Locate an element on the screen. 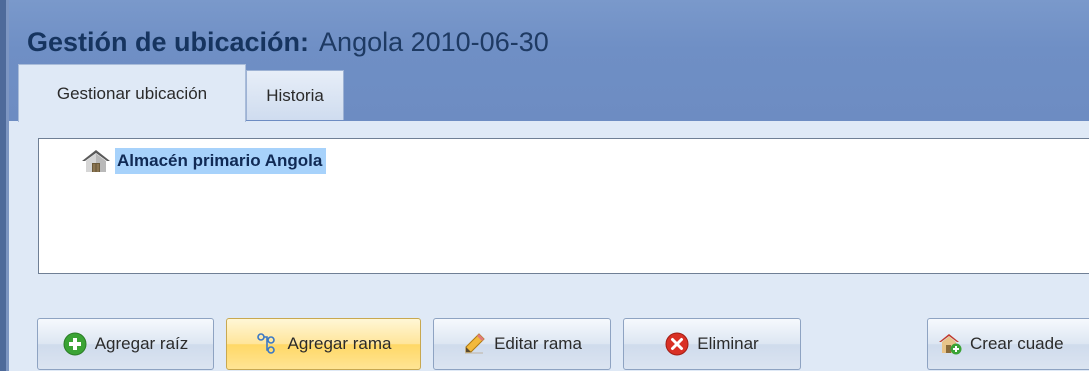 The height and width of the screenshot is (371, 1089). page-title: Gestión de ubicación: Angola 2010-06-30 is located at coordinates (288, 42).